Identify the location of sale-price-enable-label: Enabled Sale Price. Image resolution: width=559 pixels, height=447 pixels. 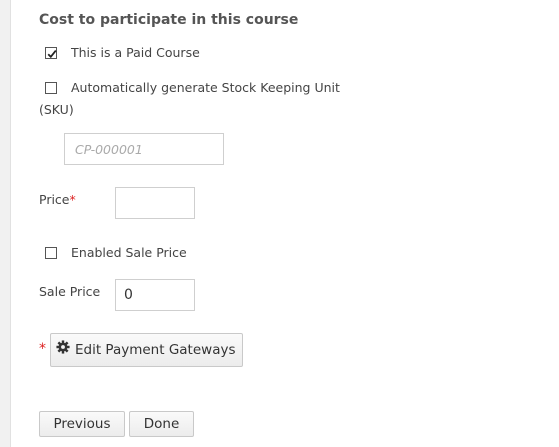
(129, 252).